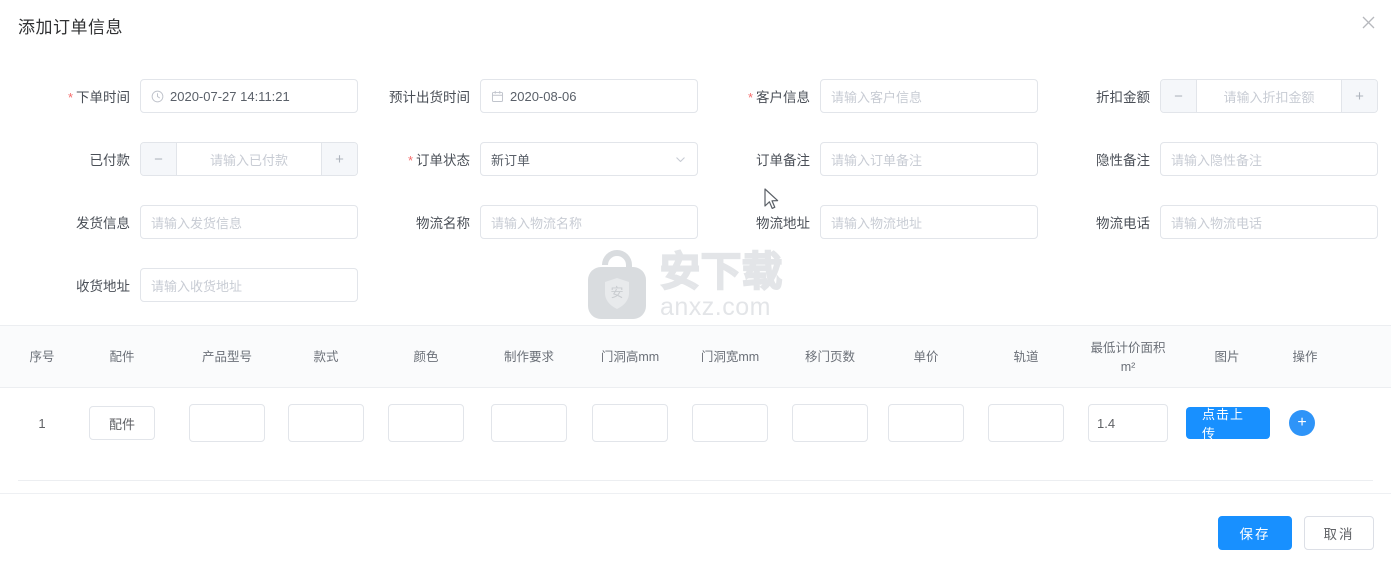  I want to click on cell-door-height, so click(630, 423).